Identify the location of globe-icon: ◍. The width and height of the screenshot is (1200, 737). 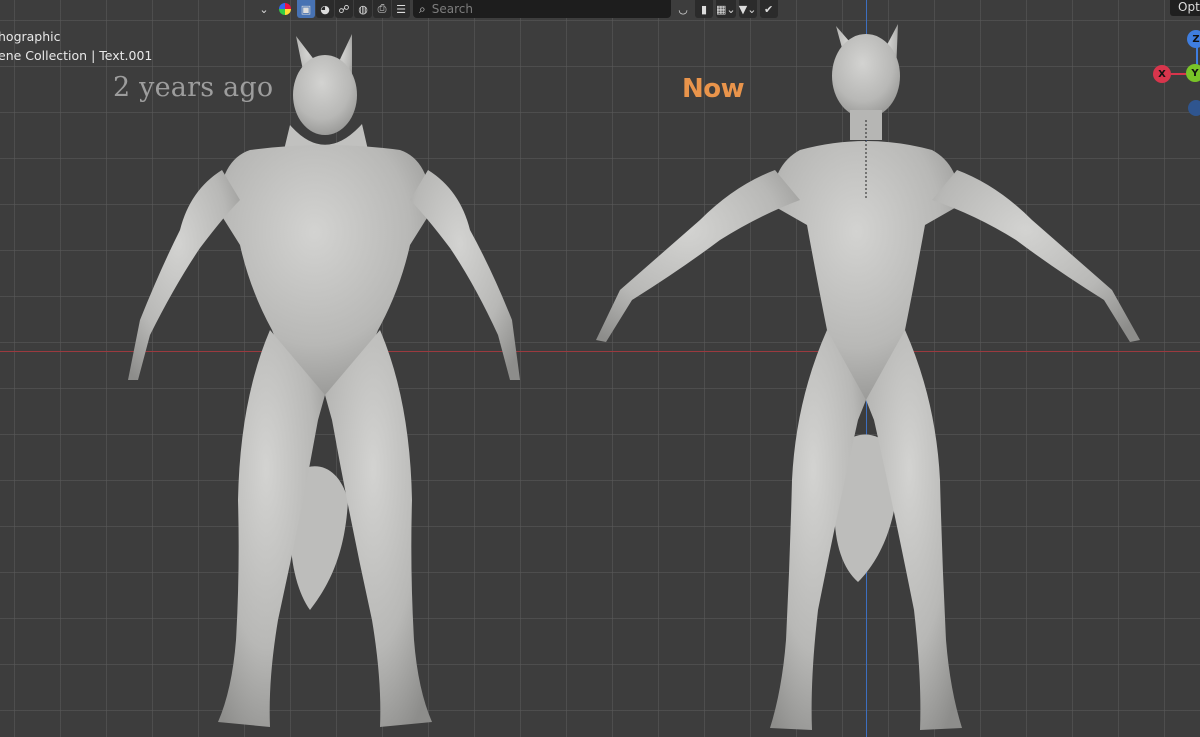
(363, 9).